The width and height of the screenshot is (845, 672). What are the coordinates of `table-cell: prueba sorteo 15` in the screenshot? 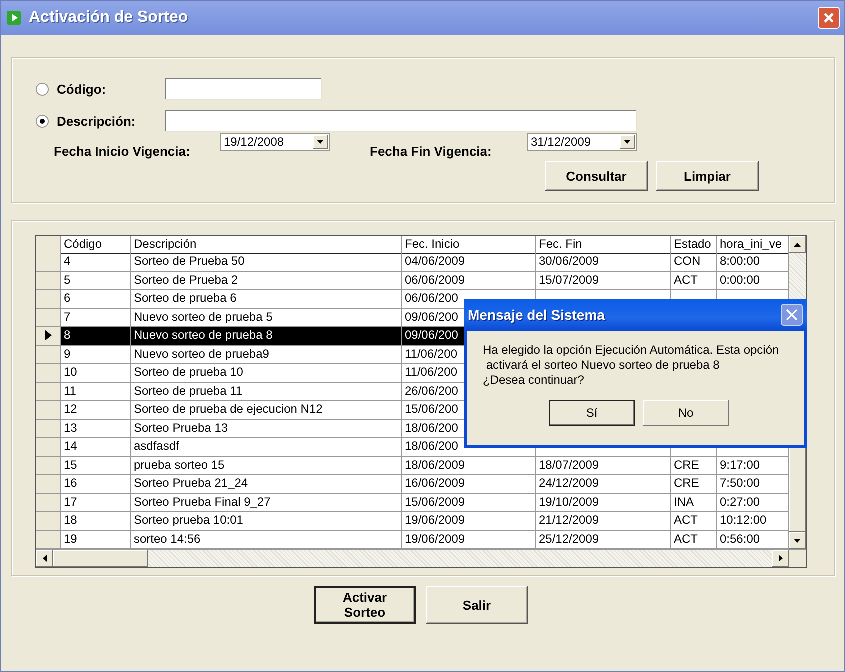 It's located at (266, 465).